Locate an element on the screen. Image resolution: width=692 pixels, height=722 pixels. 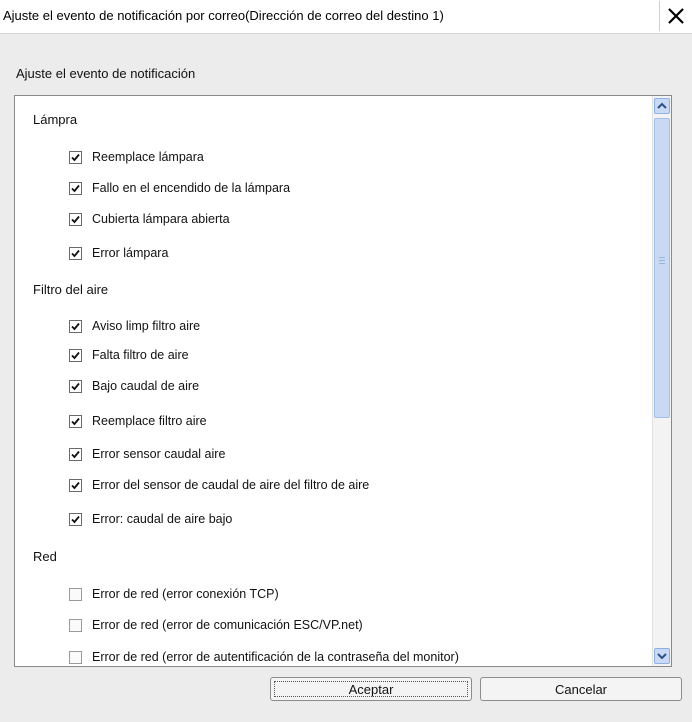
checkbox-item: Falta filtro de aire is located at coordinates (129, 355).